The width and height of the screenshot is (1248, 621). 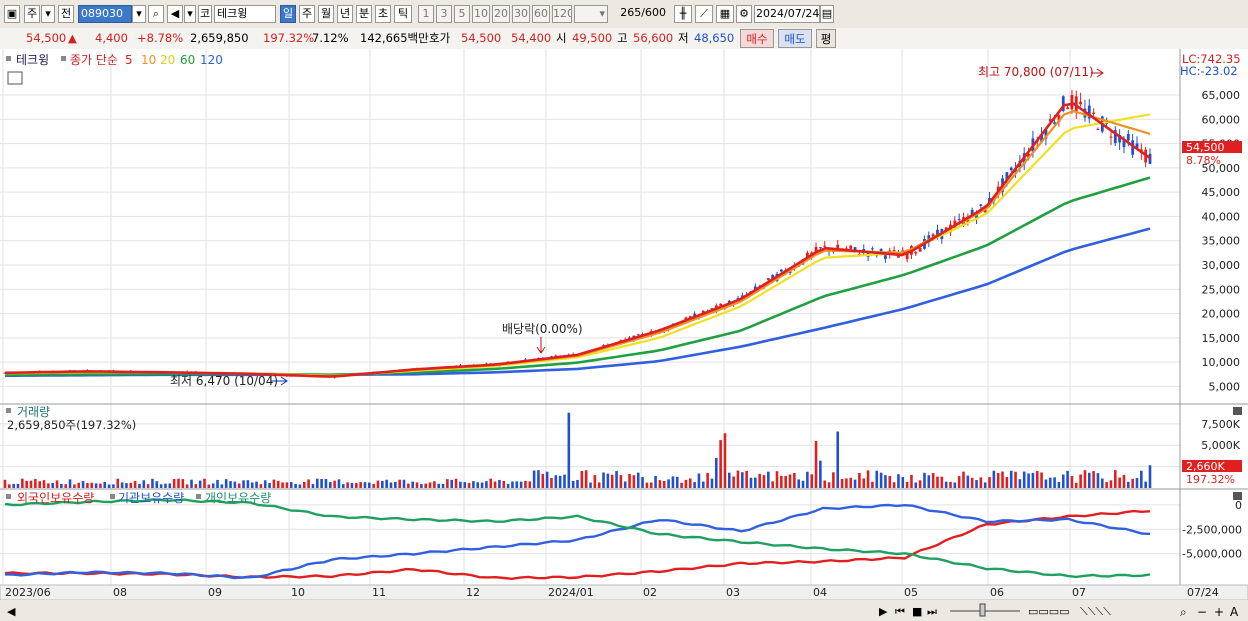 What do you see at coordinates (28, 592) in the screenshot?
I see `x-tick-label: 2023/06` at bounding box center [28, 592].